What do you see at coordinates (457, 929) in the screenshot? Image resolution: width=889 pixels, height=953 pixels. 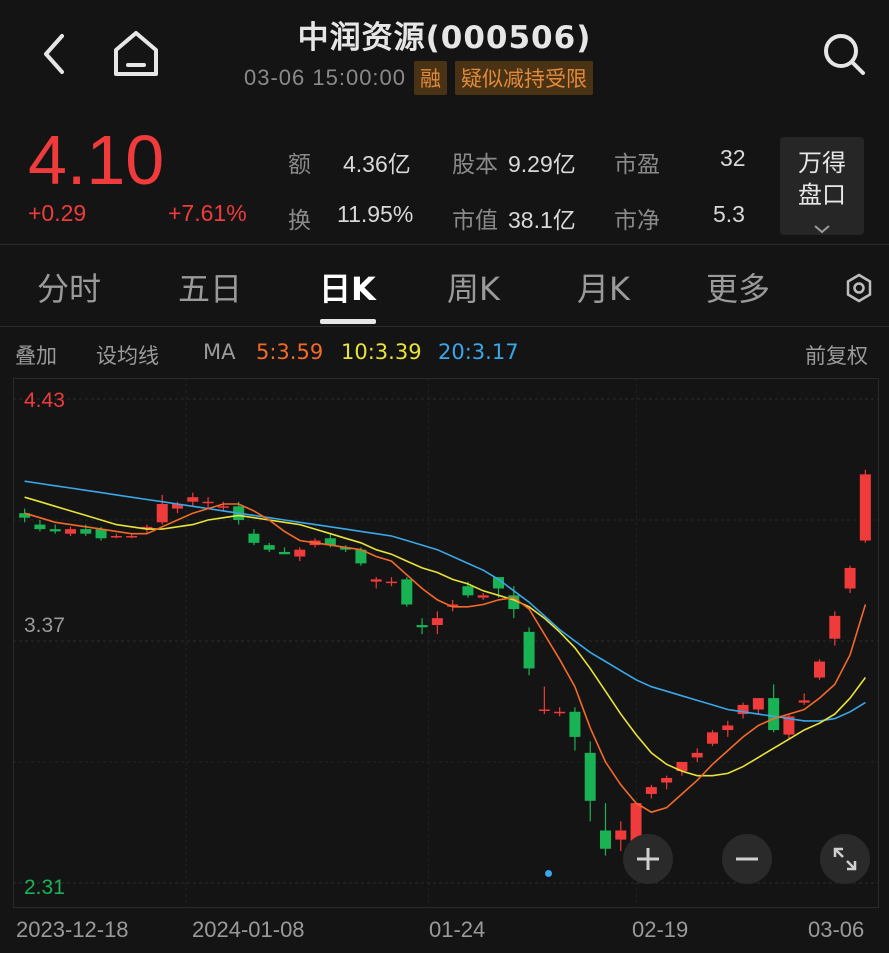 I see `x-axis-label: 01-24` at bounding box center [457, 929].